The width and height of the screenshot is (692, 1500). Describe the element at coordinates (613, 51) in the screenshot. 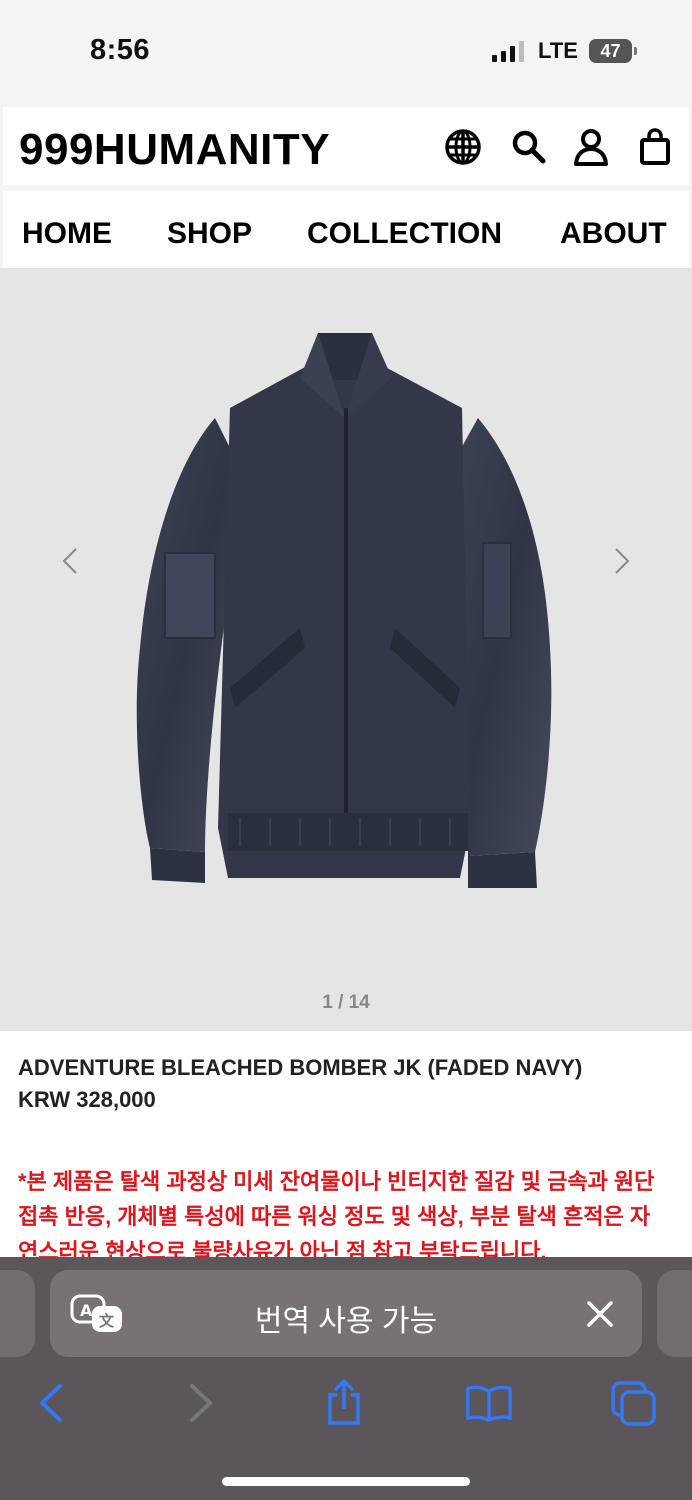

I see `battery-icon: 47` at that location.